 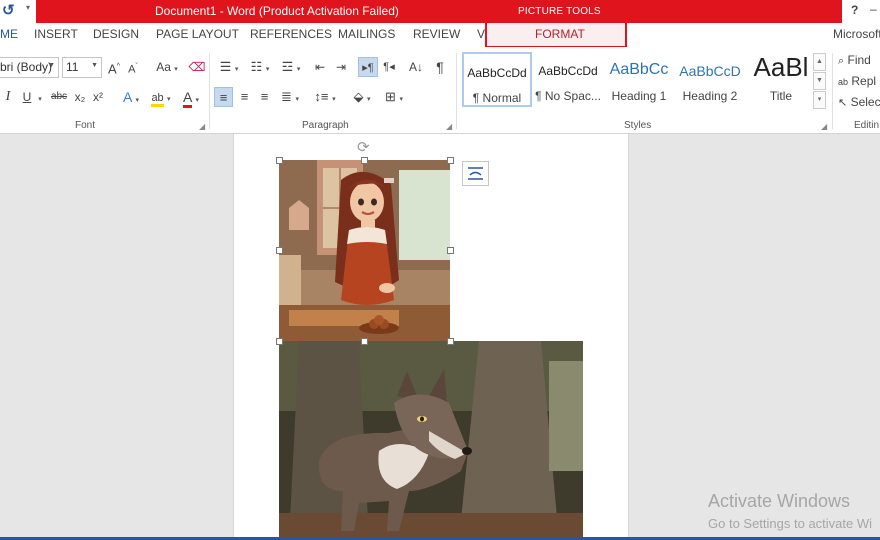 What do you see at coordinates (416, 67) in the screenshot?
I see `sort-icon: A↓` at bounding box center [416, 67].